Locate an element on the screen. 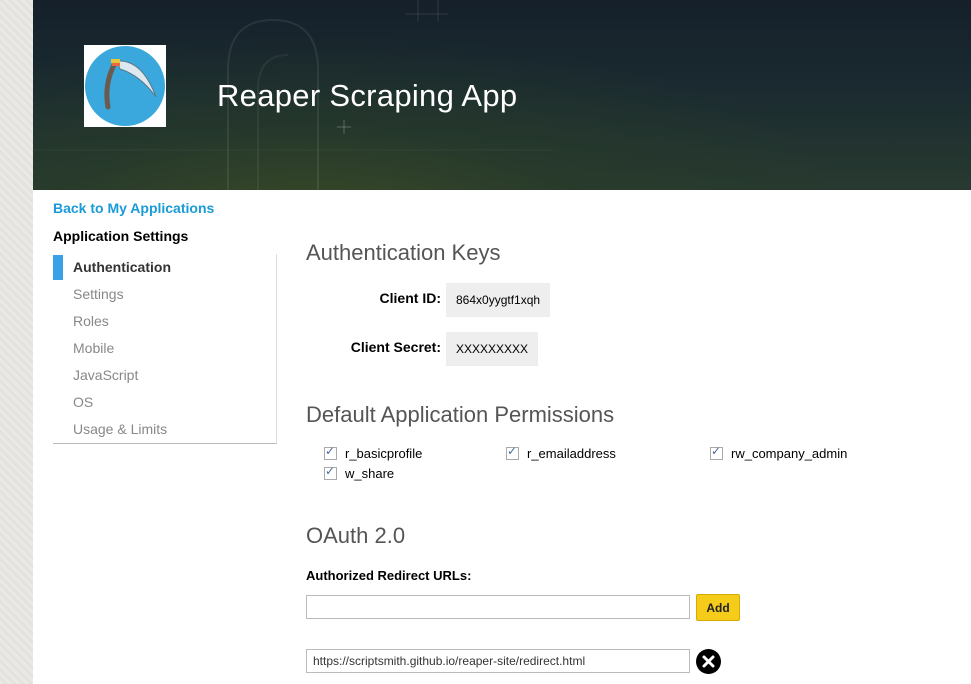 Image resolution: width=971 pixels, height=684 pixels. new-redirect-url-input is located at coordinates (498, 607).